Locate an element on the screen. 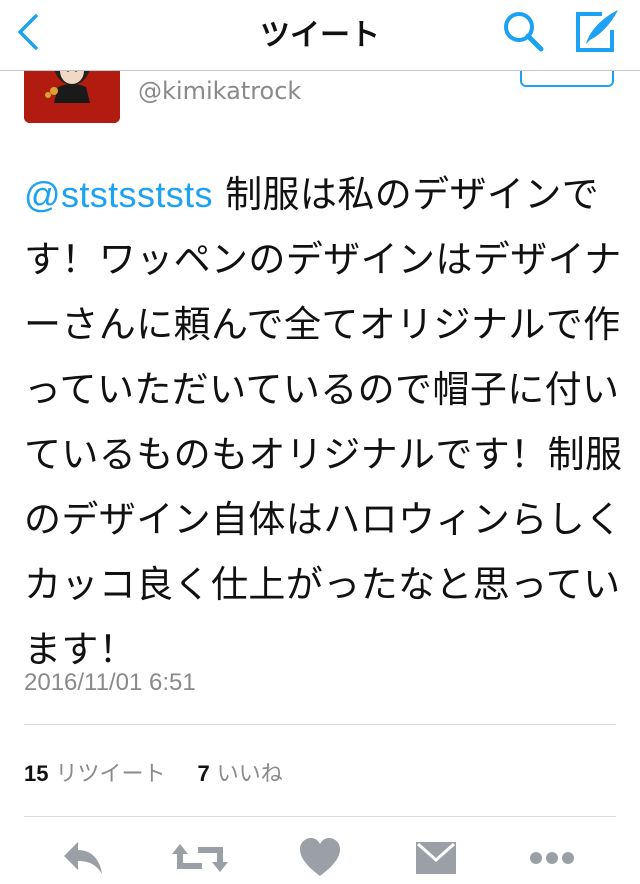 Image resolution: width=640 pixels, height=884 pixels. retweet-button is located at coordinates (200, 858).